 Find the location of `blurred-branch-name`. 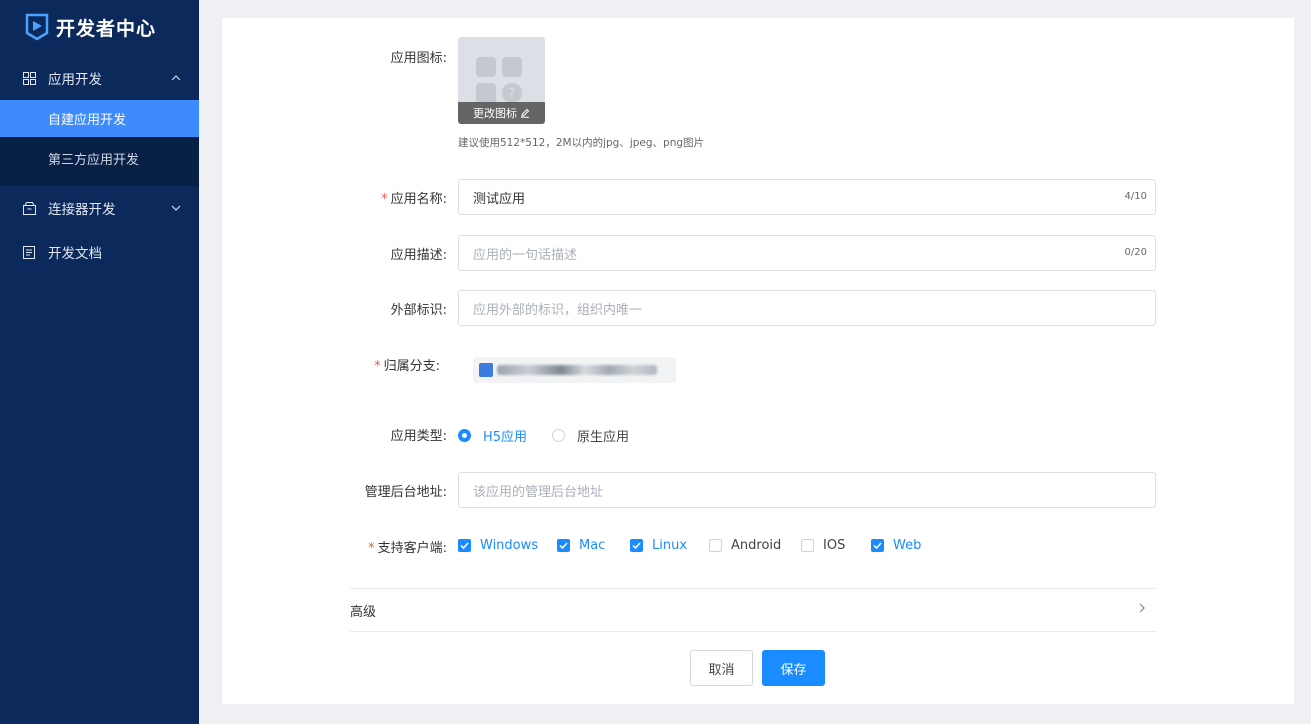

blurred-branch-name is located at coordinates (577, 370).